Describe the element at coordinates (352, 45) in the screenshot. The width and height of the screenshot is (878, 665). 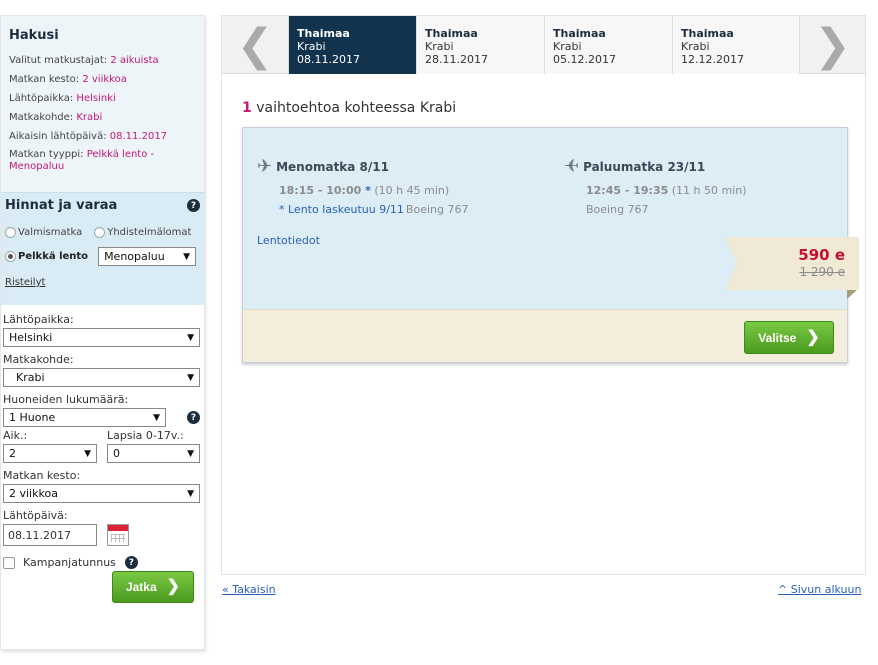
I see `date-tab: Thaimaa Krabi 08.11.2017` at that location.